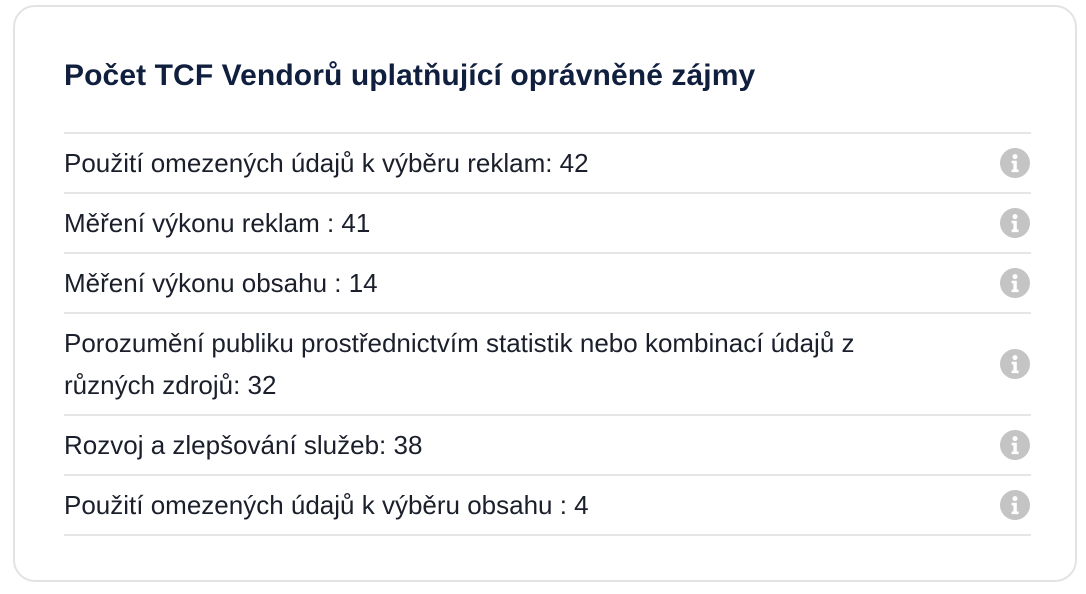 The height and width of the screenshot is (594, 1086). Describe the element at coordinates (547, 446) in the screenshot. I see `list-item: Rozvoj a zlepšování služeb: 38` at that location.